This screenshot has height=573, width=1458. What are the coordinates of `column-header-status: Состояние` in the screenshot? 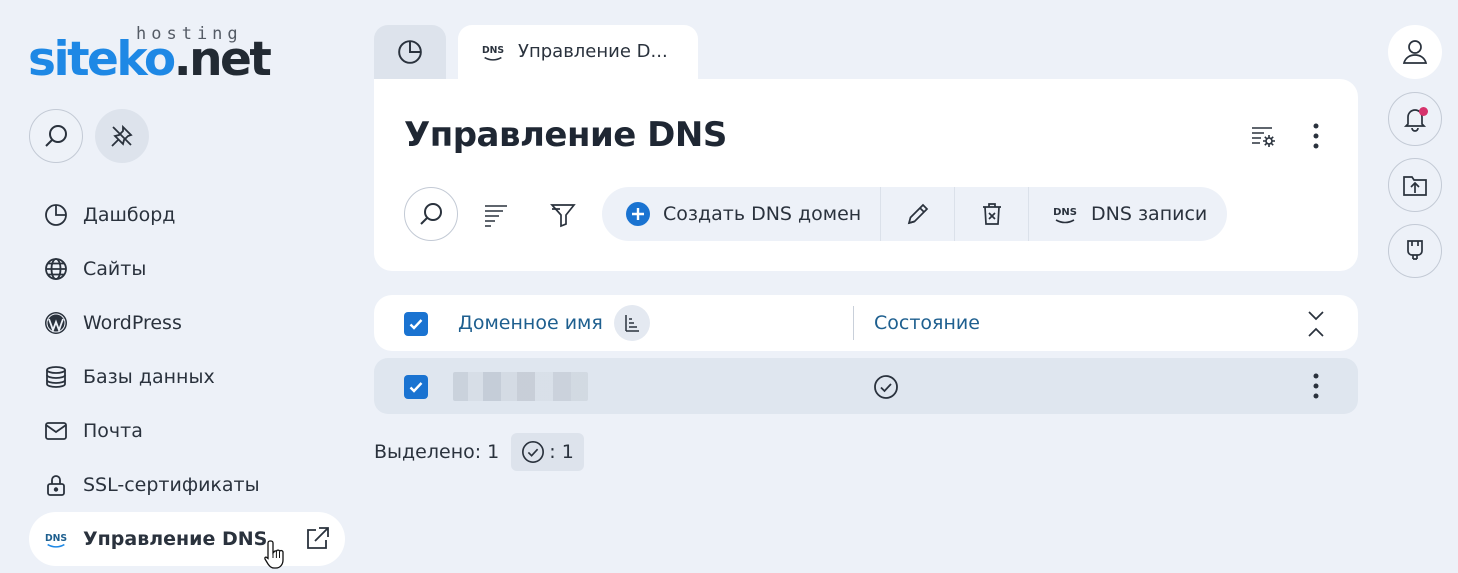 It's located at (927, 323).